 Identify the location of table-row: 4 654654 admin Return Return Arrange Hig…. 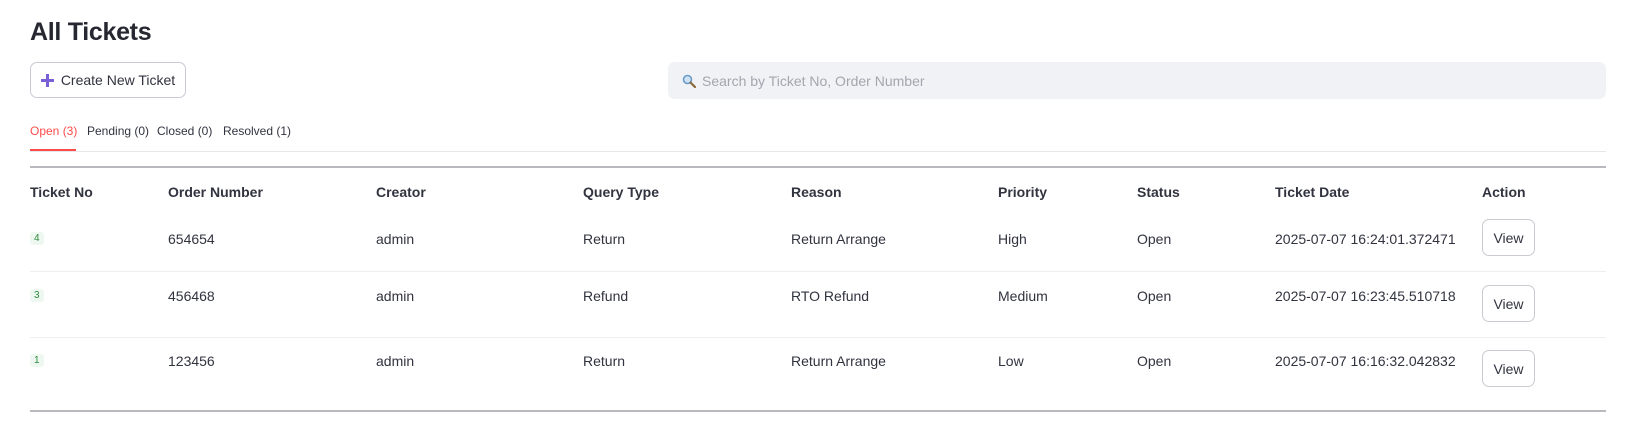
(818, 245).